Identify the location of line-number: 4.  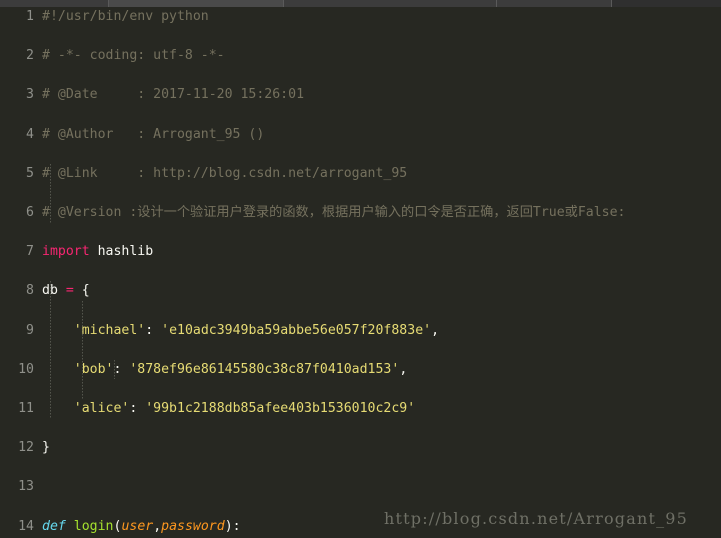
(30, 134).